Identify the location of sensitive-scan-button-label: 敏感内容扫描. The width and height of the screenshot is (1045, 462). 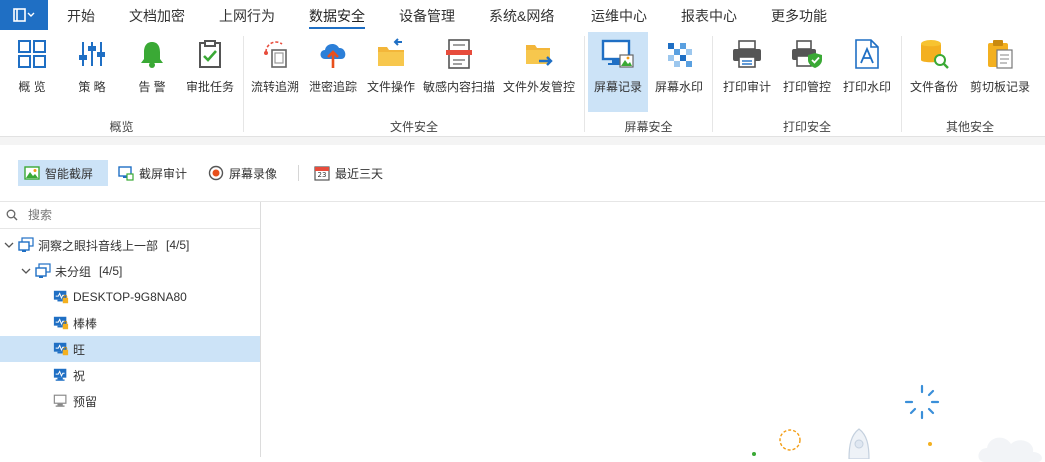
(458, 87).